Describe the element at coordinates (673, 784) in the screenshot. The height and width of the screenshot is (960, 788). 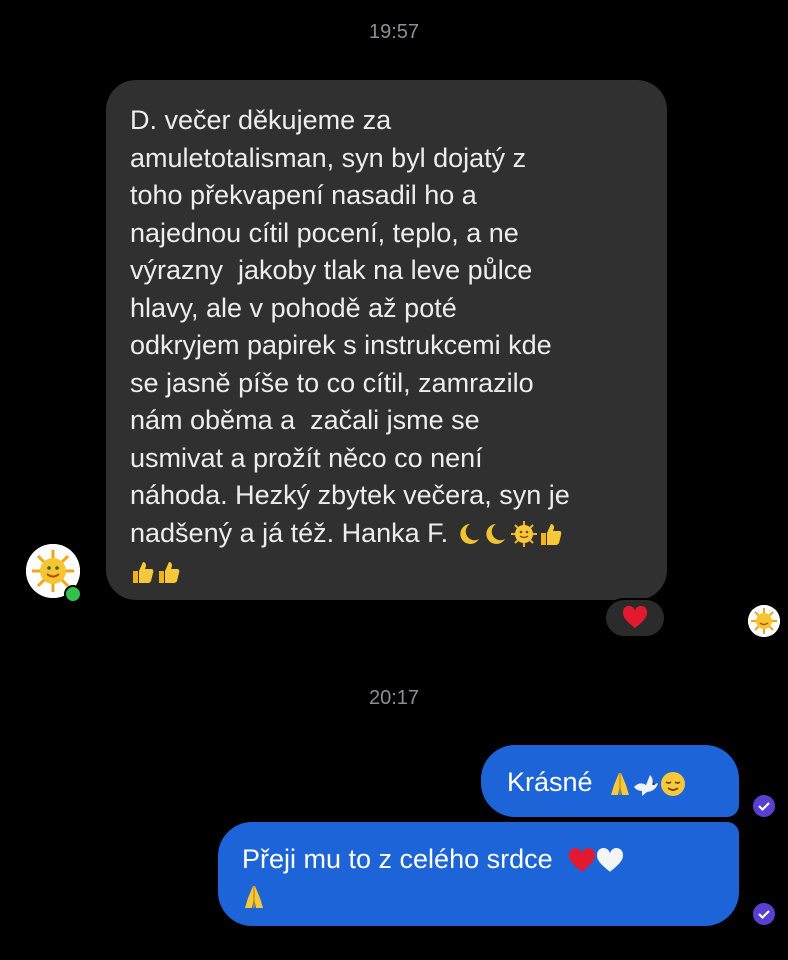
I see `relieved-face-icon` at that location.